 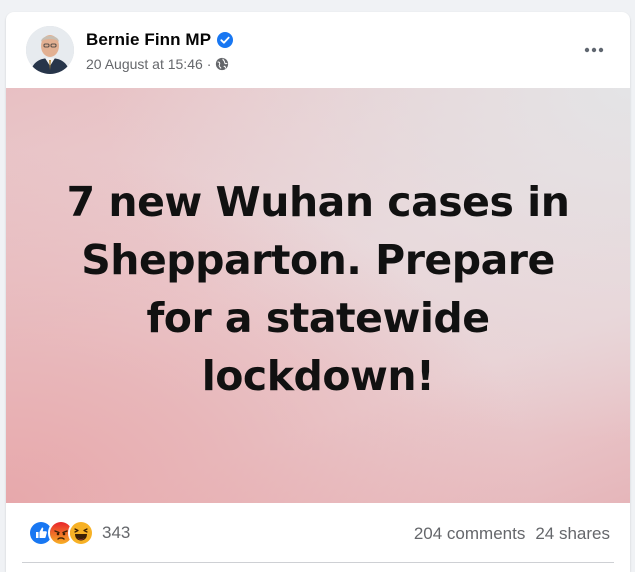 I want to click on comments-count-link: 204 comments, so click(x=470, y=534).